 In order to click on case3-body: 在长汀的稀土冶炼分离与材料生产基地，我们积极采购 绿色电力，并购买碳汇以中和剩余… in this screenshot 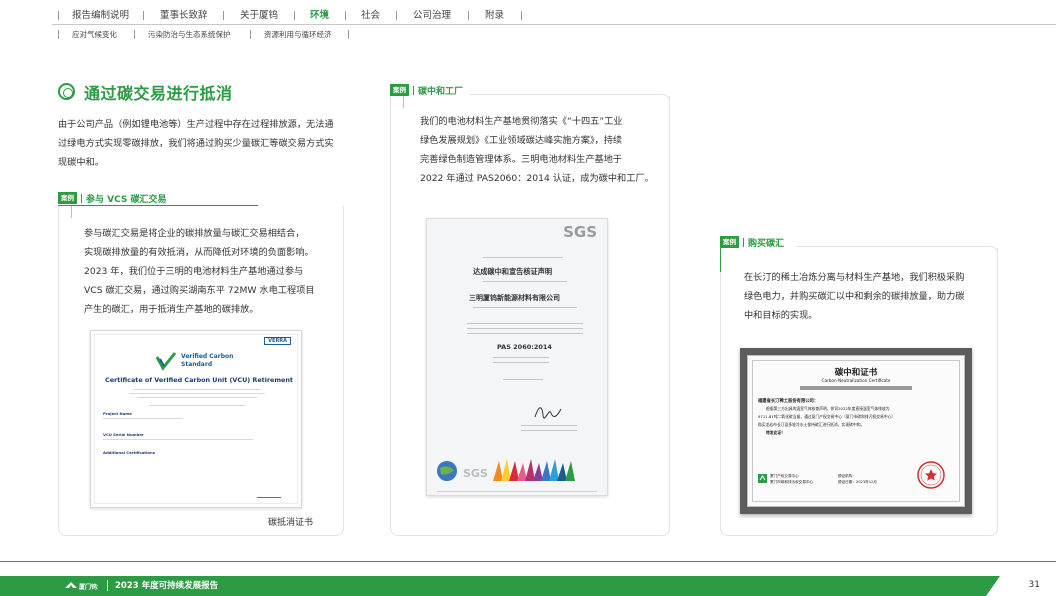, I will do `click(868, 296)`.